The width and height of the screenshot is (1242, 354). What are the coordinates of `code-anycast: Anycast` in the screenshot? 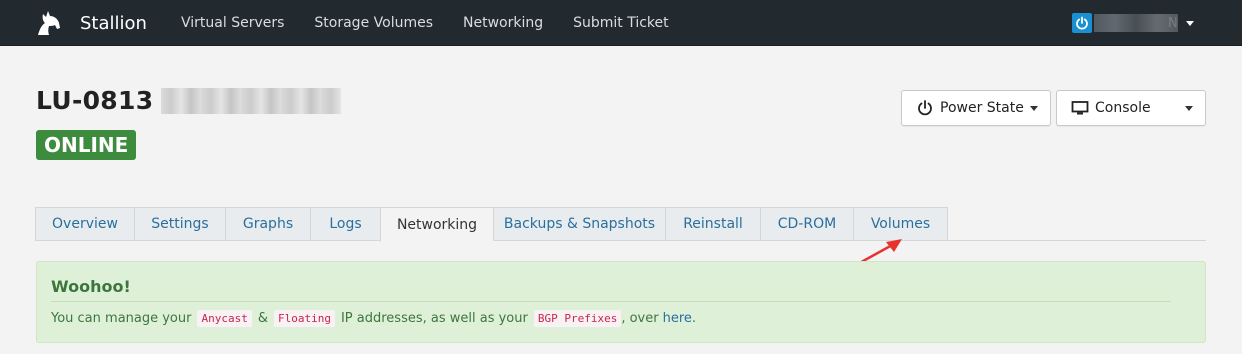 It's located at (224, 318).